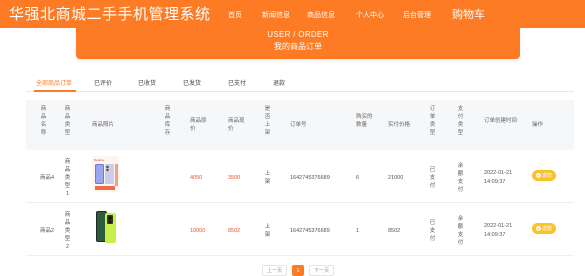  I want to click on page-title: 我的商品订单, so click(298, 46).